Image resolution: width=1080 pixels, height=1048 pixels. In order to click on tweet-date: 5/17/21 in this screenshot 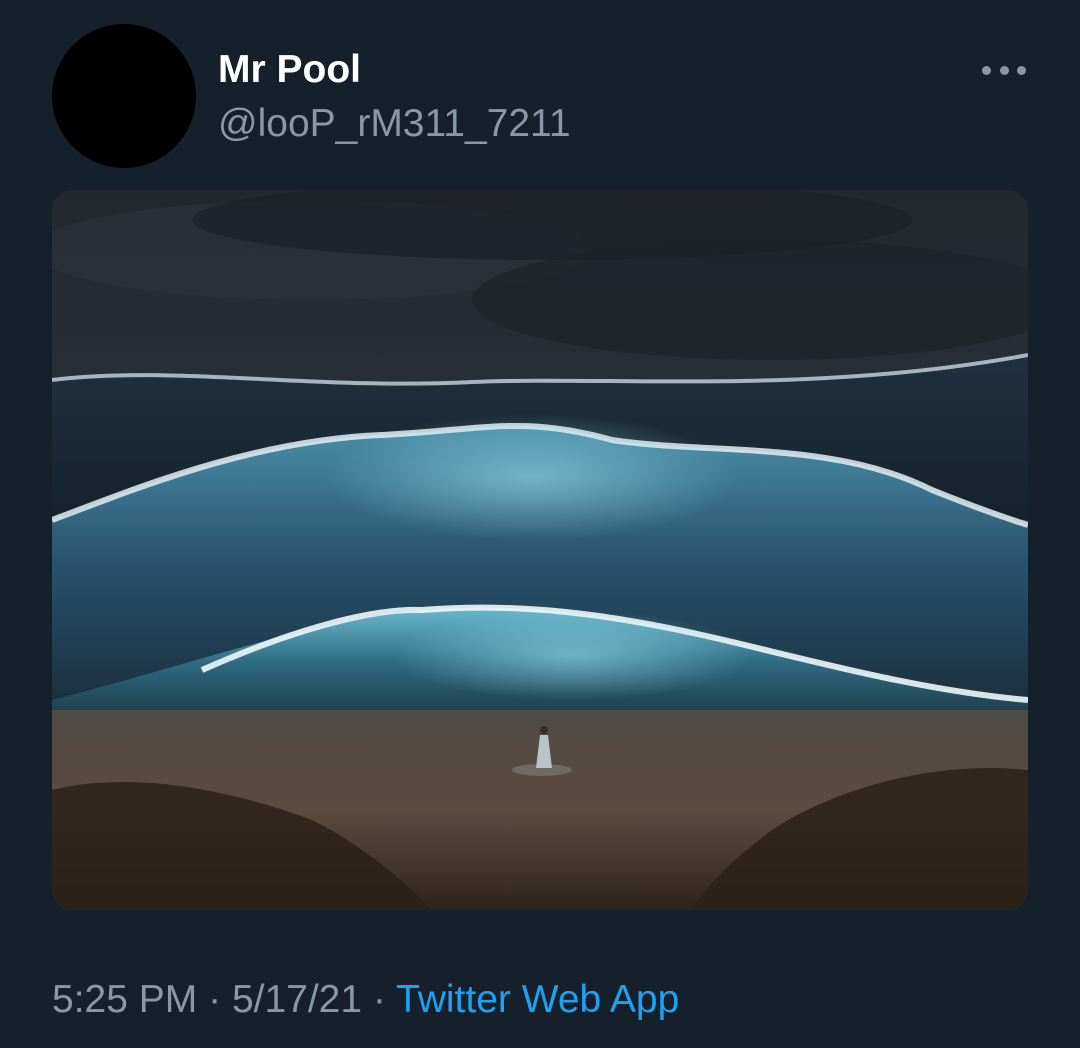, I will do `click(297, 999)`.